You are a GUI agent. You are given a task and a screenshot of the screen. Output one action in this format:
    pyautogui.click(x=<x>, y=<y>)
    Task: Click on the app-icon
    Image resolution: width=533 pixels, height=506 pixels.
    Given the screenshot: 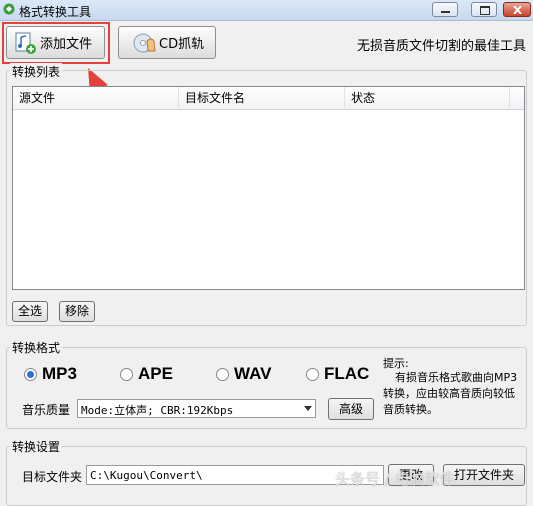 What is the action you would take?
    pyautogui.click(x=9, y=9)
    